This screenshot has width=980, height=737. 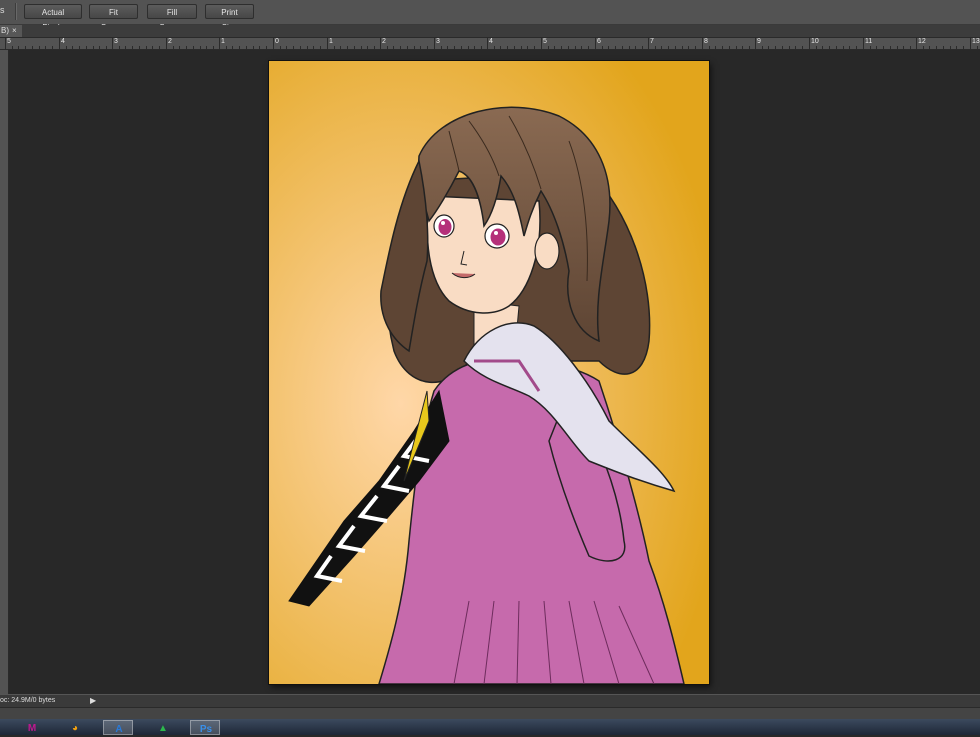 I want to click on status-menu-arrow-icon: ▶, so click(x=93, y=701).